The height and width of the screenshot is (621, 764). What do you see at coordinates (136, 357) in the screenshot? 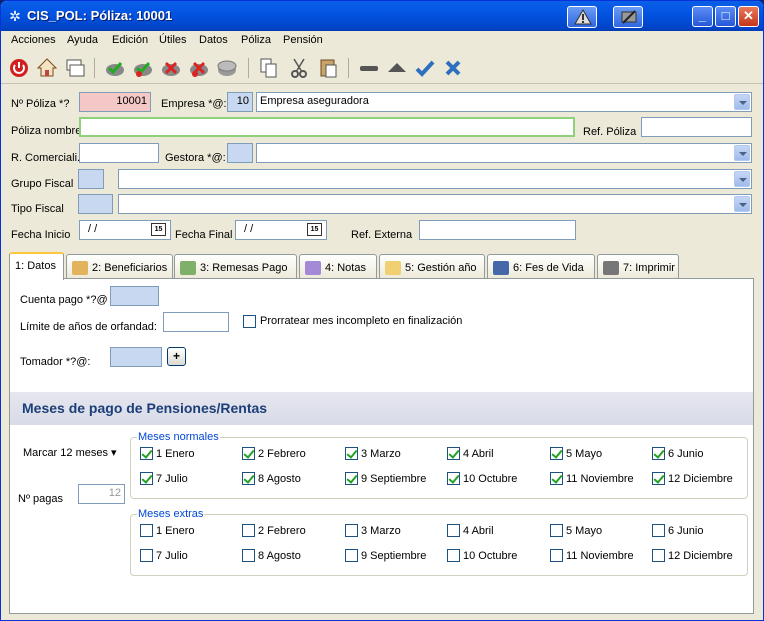
I see `tomador-field` at bounding box center [136, 357].